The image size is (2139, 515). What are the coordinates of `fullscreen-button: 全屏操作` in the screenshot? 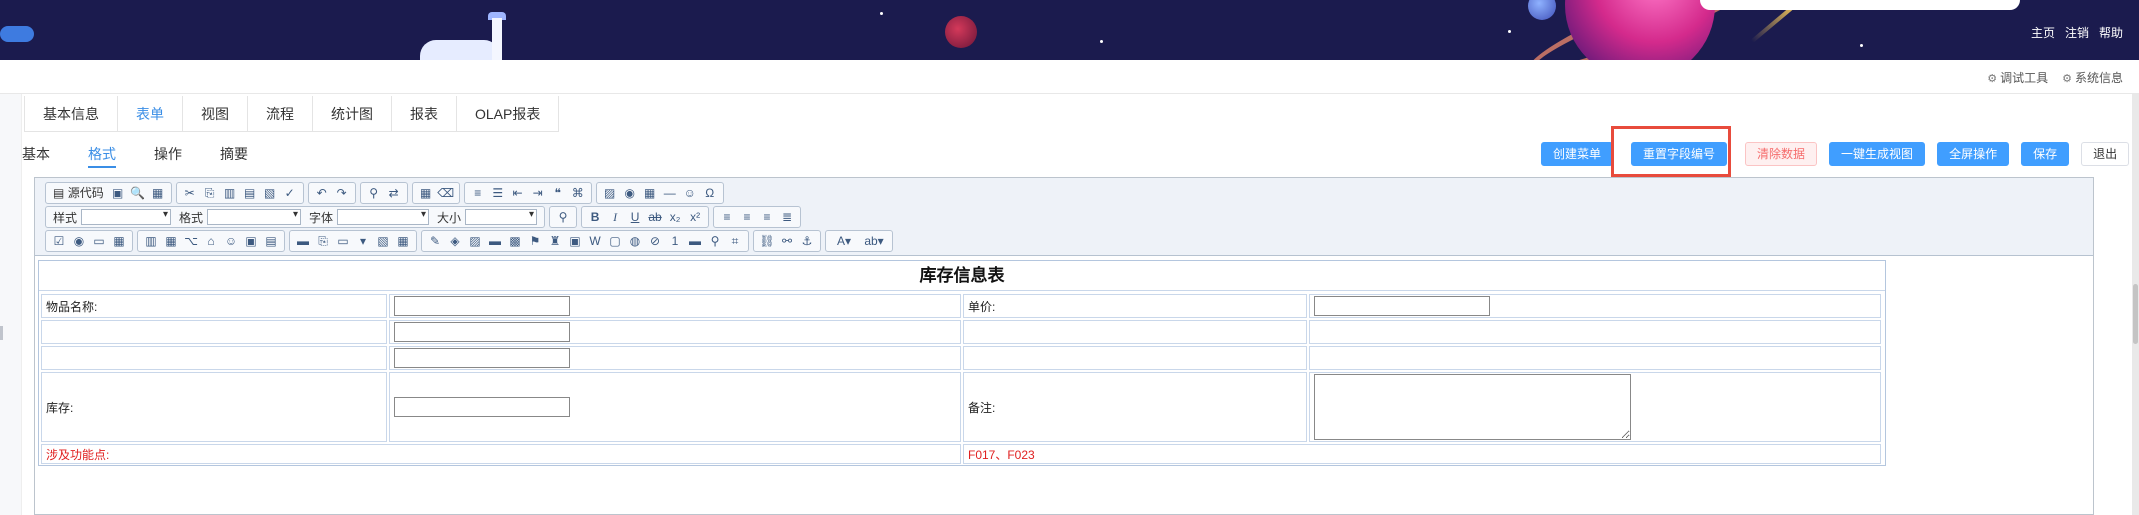 It's located at (1973, 154).